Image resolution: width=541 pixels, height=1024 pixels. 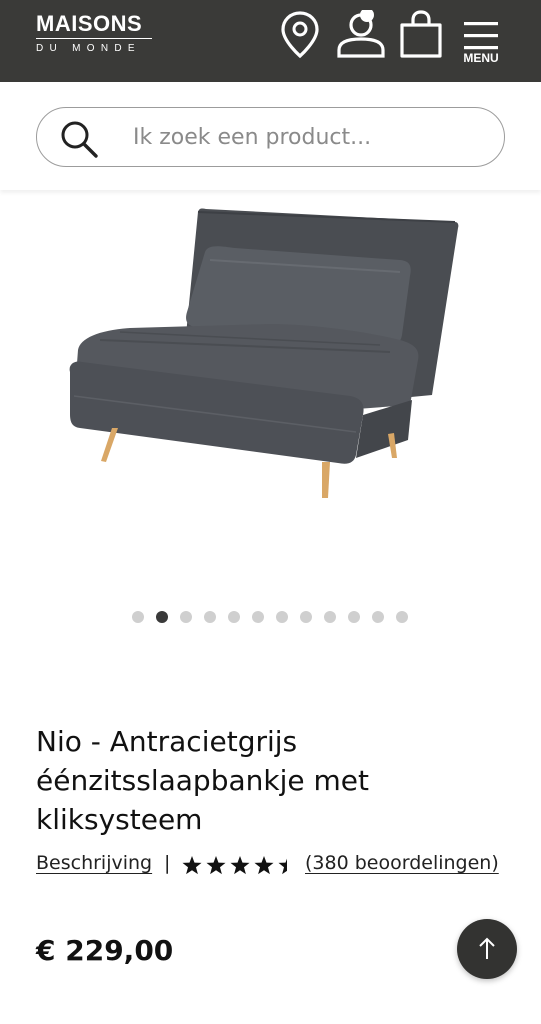 What do you see at coordinates (303, 137) in the screenshot?
I see `search-input` at bounding box center [303, 137].